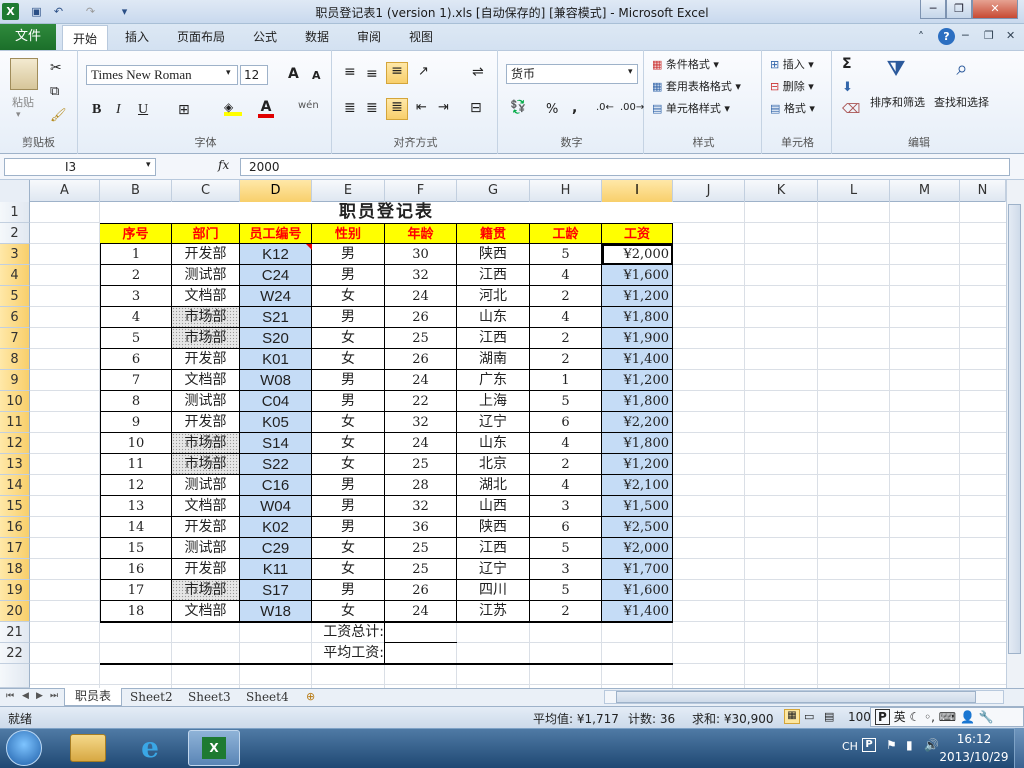 This screenshot has width=1024, height=768. What do you see at coordinates (986, 717) in the screenshot?
I see `ime-tools-icon: 🔧` at bounding box center [986, 717].